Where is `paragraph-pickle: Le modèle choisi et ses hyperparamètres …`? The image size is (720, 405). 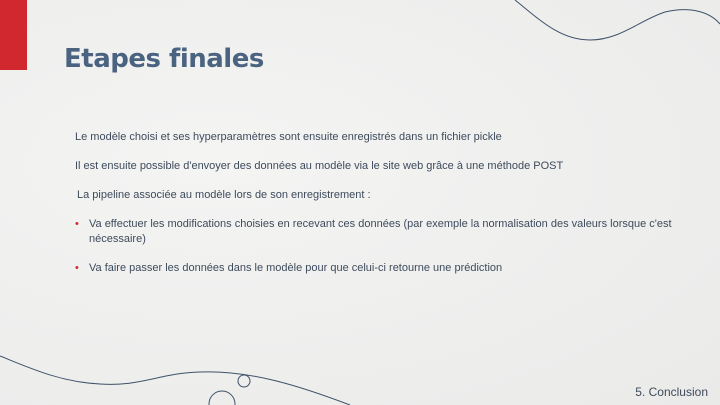 paragraph-pickle: Le modèle choisi et ses hyperparamètres … is located at coordinates (288, 137).